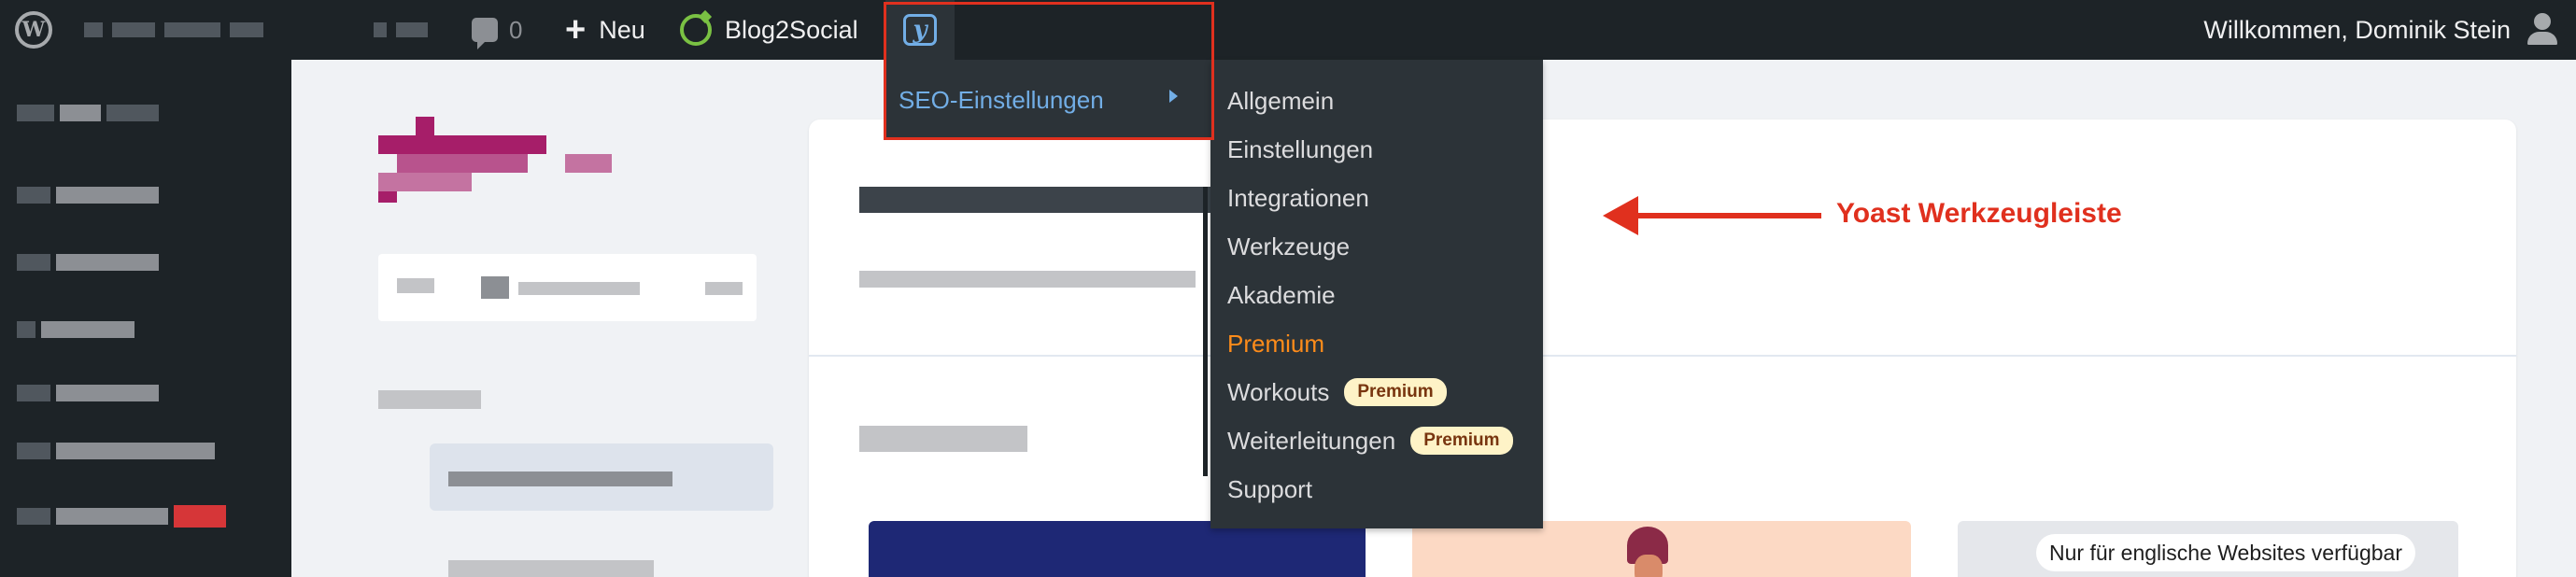 The height and width of the screenshot is (577, 2576). What do you see at coordinates (791, 29) in the screenshot?
I see `blog2social-label: Blog2Social` at bounding box center [791, 29].